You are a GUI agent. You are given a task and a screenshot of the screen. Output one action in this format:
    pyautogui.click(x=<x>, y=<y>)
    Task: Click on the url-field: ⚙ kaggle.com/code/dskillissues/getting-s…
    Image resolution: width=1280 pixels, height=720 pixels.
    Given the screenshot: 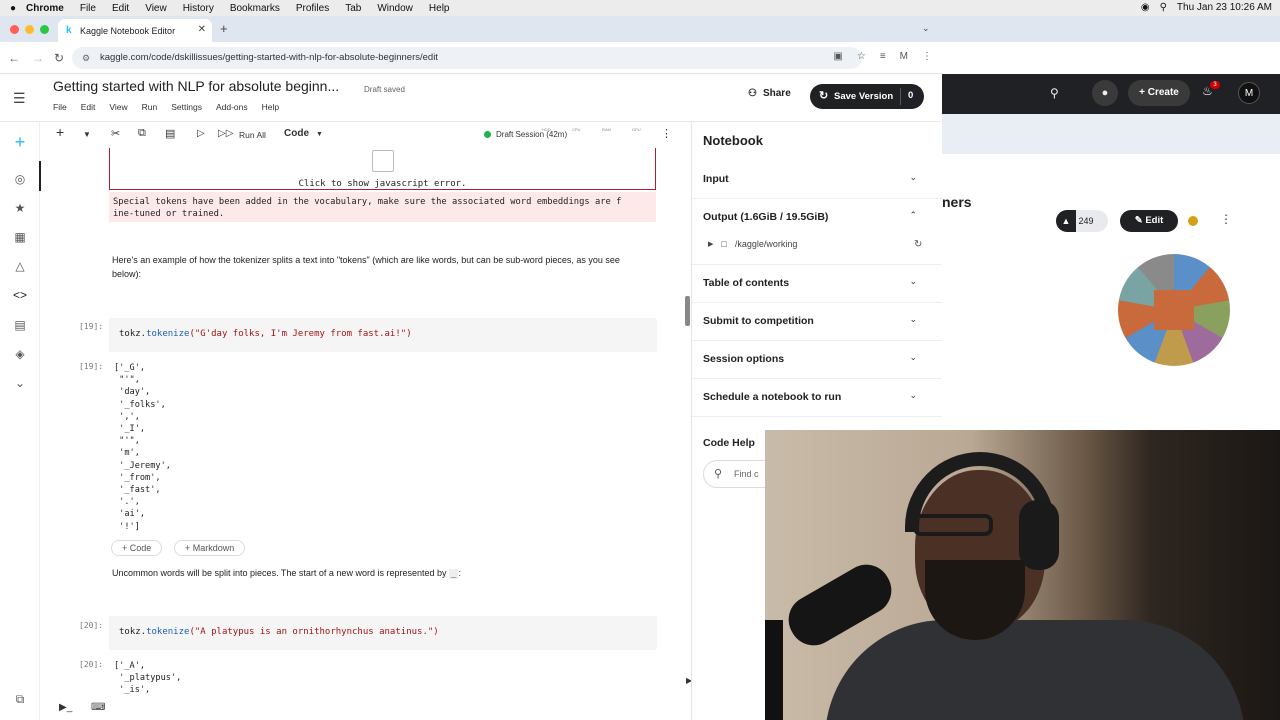 What is the action you would take?
    pyautogui.click(x=467, y=58)
    